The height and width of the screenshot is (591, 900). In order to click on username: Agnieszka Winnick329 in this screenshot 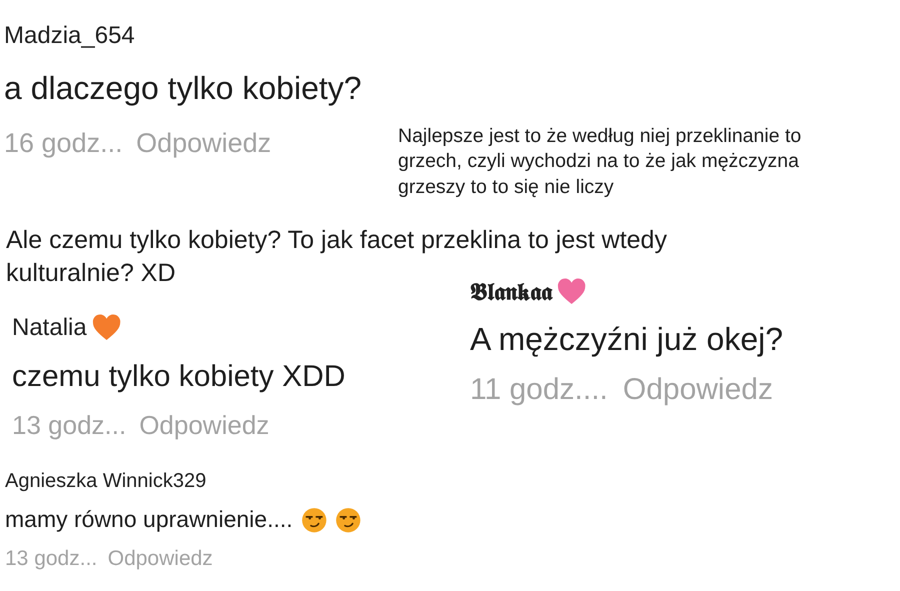, I will do `click(105, 481)`.